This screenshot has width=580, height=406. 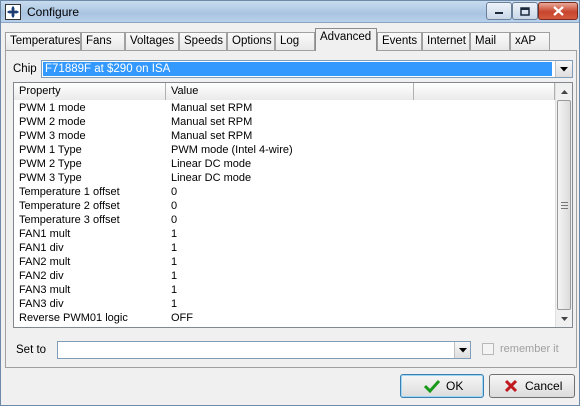 What do you see at coordinates (203, 41) in the screenshot?
I see `tab-speeds: Speeds` at bounding box center [203, 41].